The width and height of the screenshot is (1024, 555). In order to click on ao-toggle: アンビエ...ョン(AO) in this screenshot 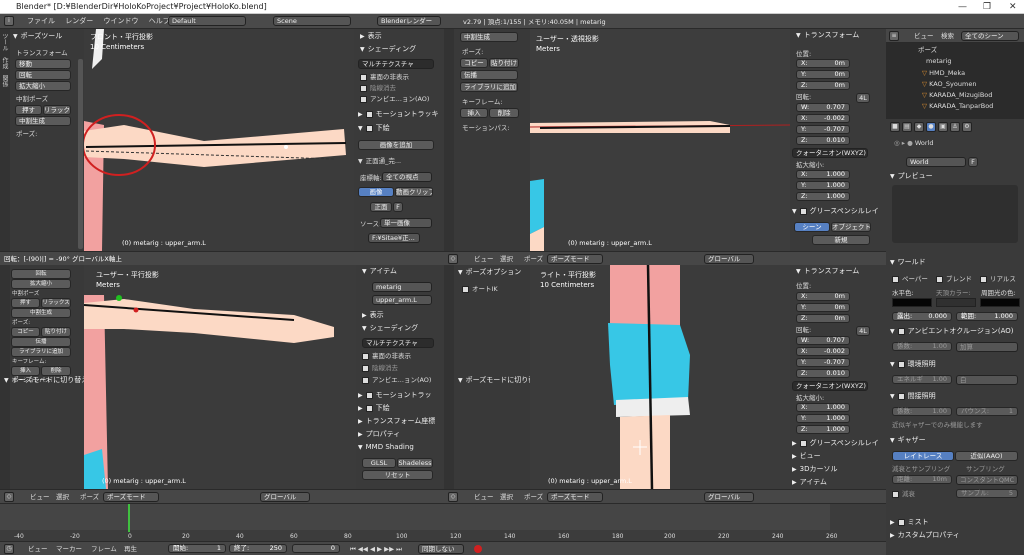, I will do `click(394, 99)`.